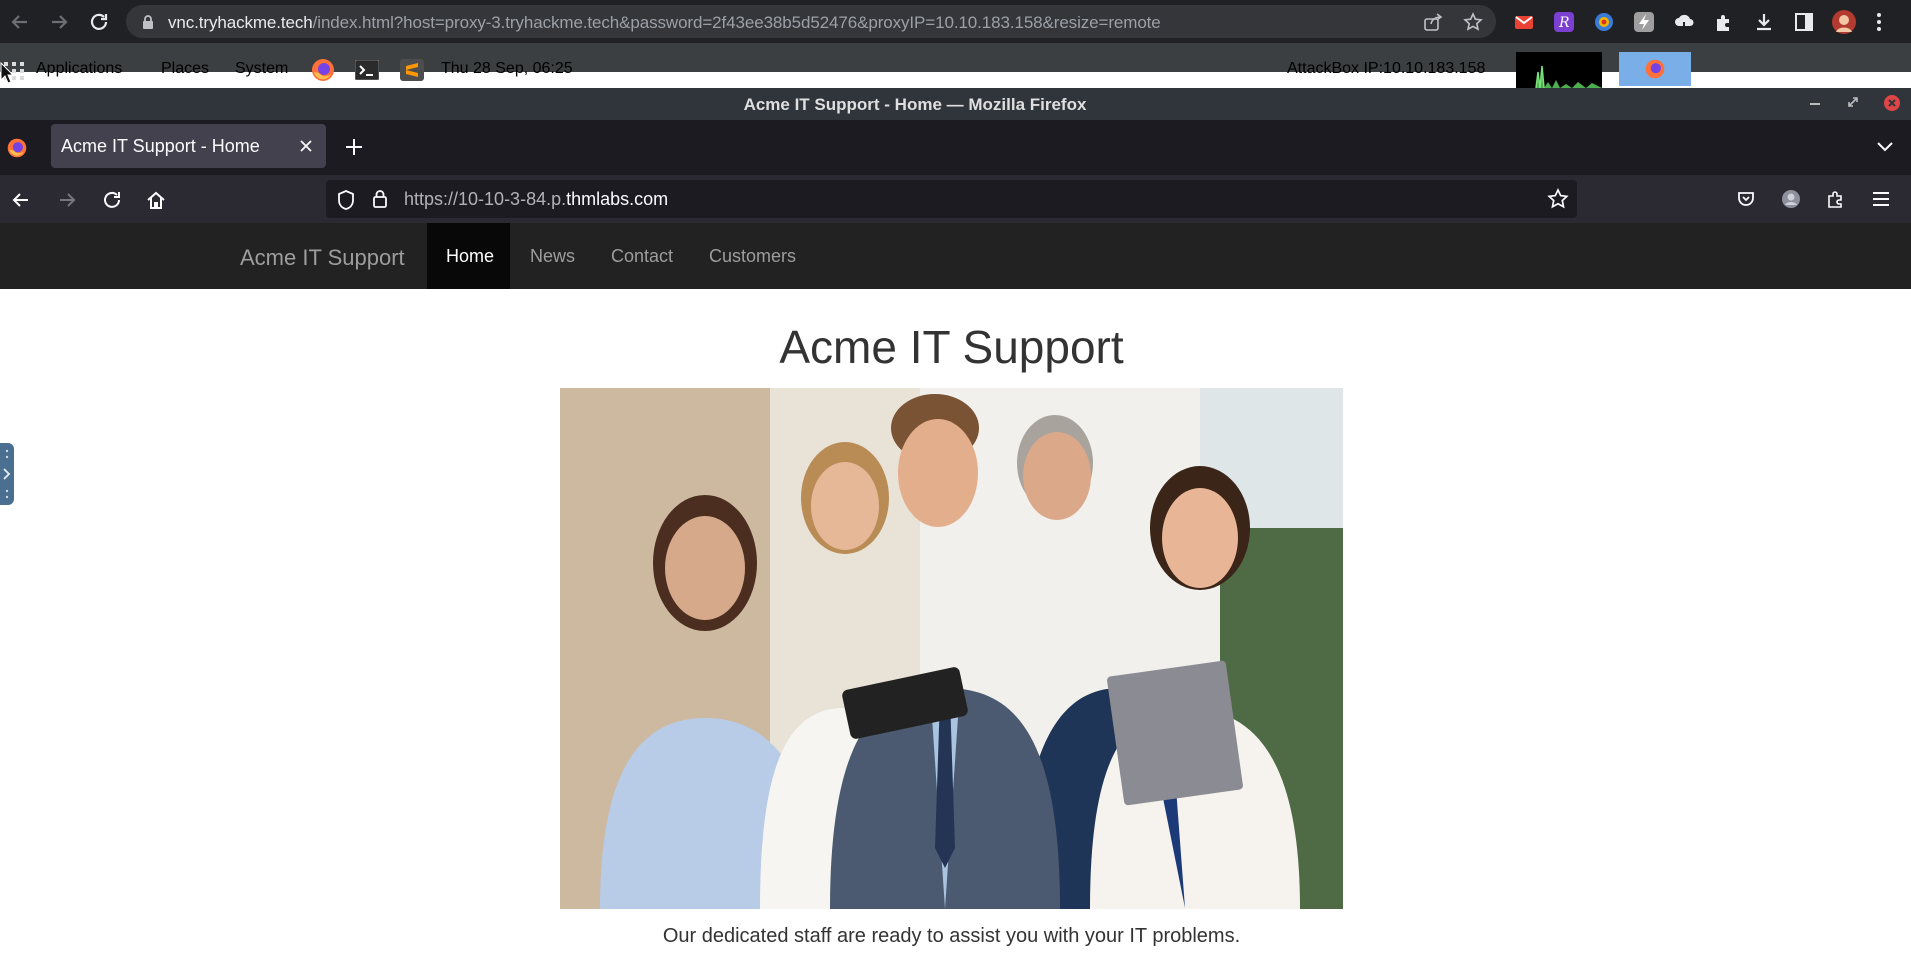 The image size is (1911, 968). What do you see at coordinates (507, 68) in the screenshot?
I see `panel-clock: Thu 28 Sep, 06:25` at bounding box center [507, 68].